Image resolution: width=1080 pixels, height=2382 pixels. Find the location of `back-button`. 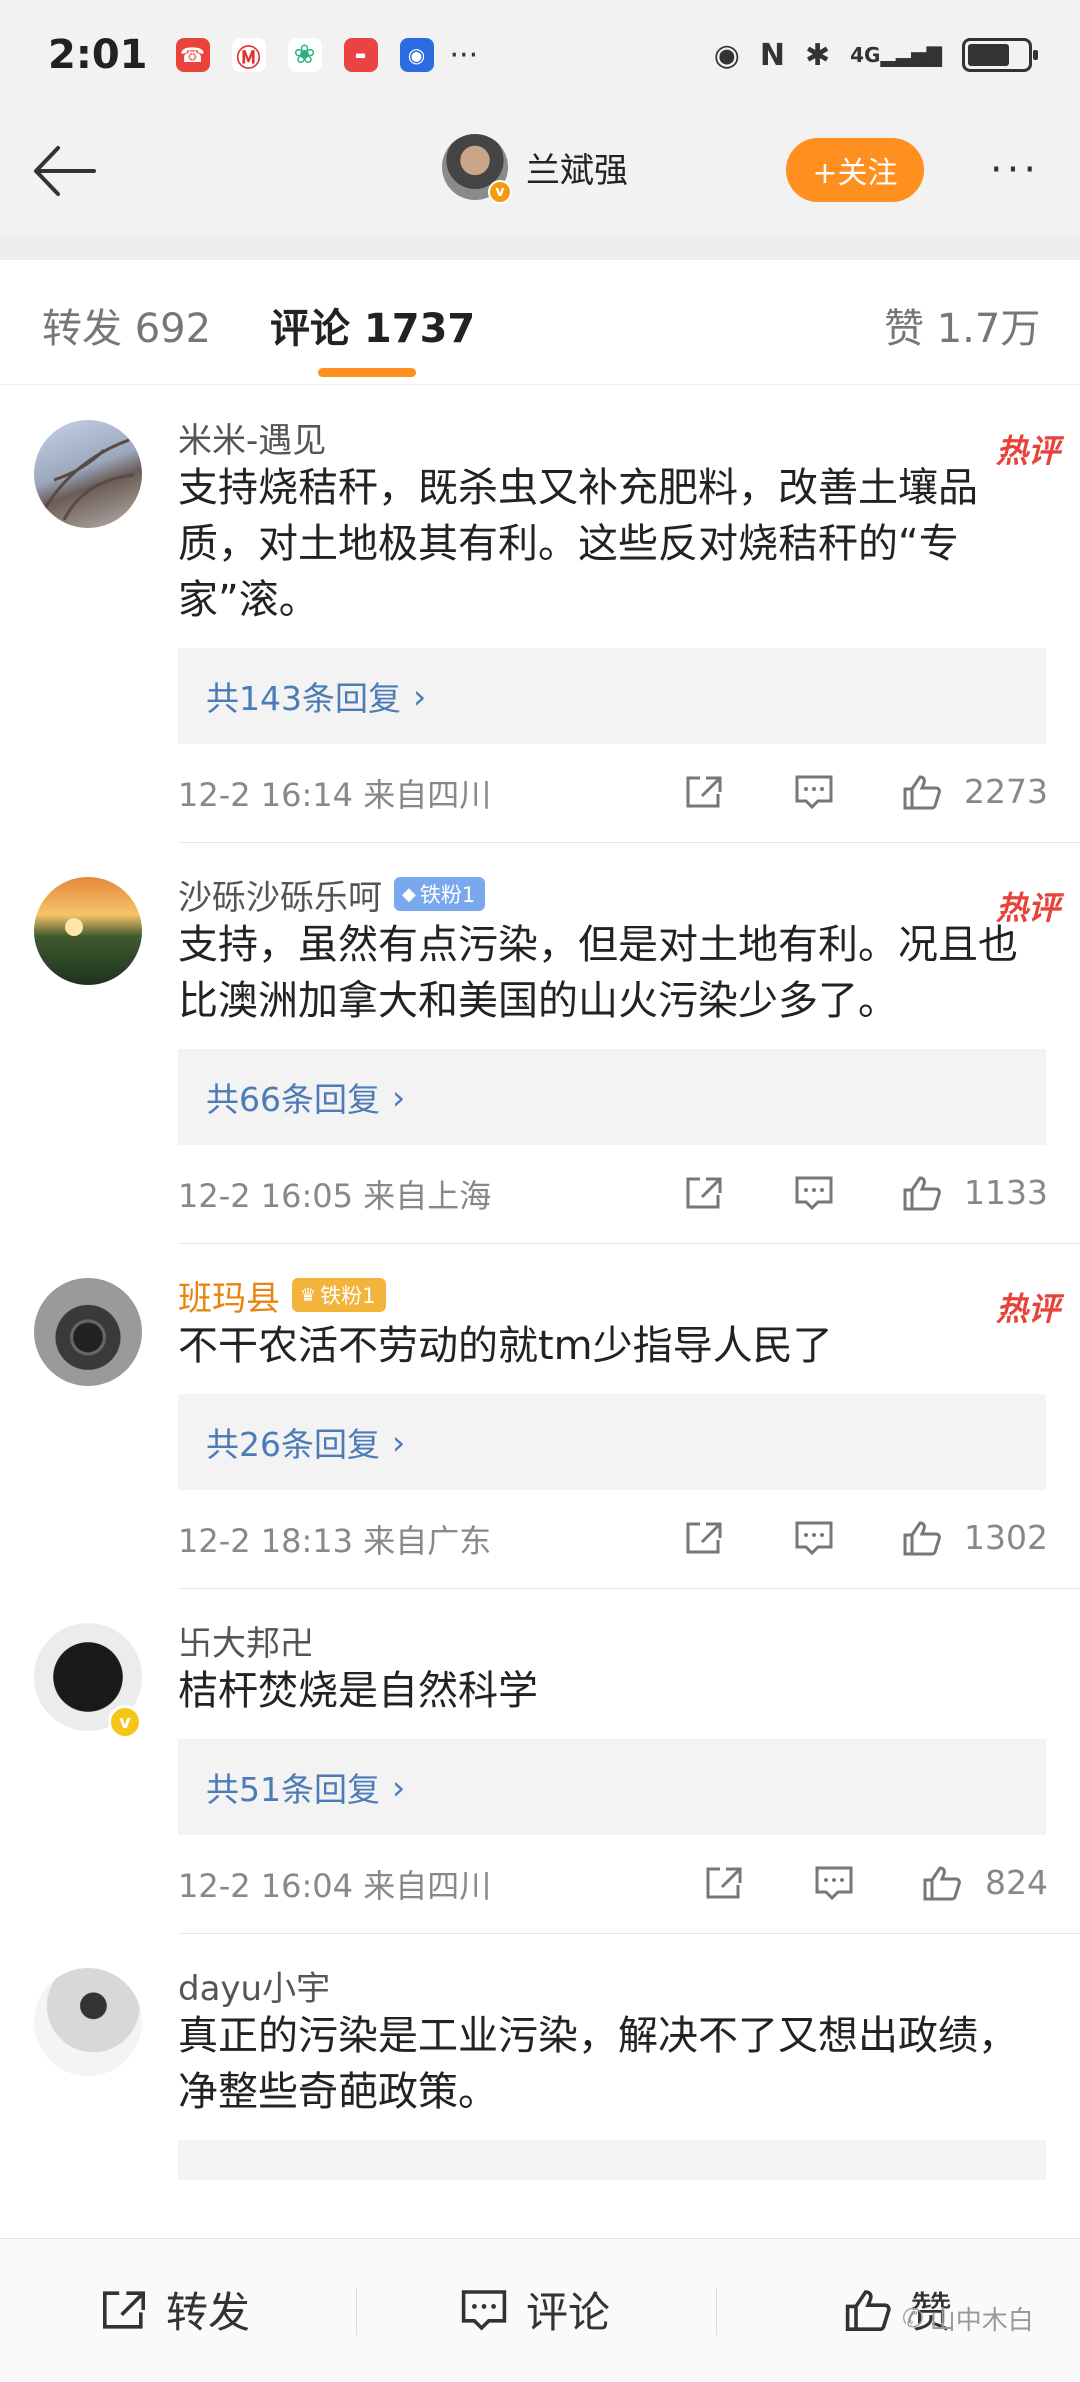

back-button is located at coordinates (63, 171).